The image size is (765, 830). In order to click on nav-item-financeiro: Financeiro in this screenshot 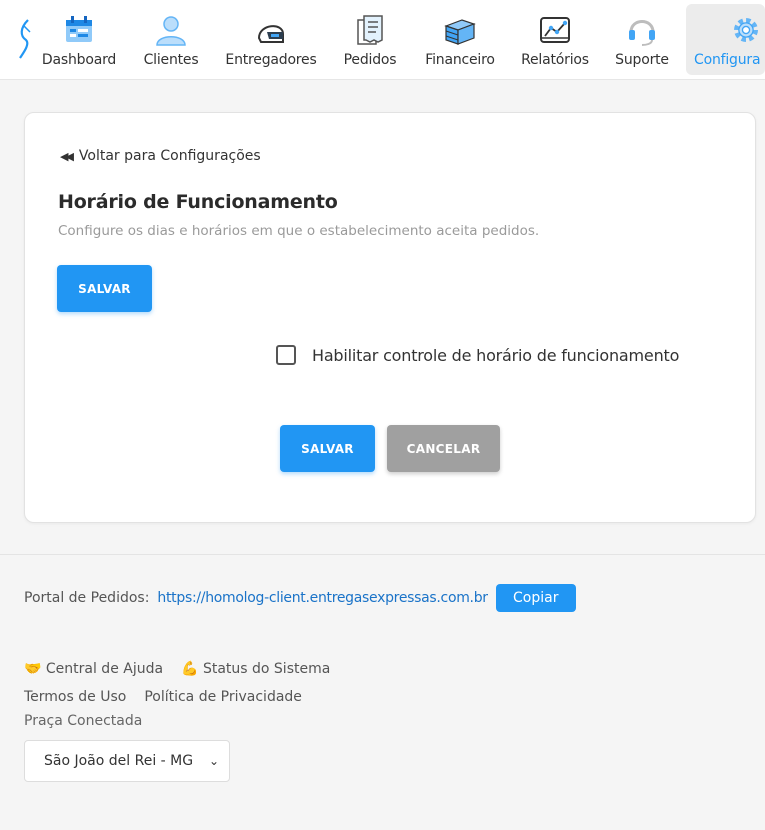, I will do `click(460, 39)`.